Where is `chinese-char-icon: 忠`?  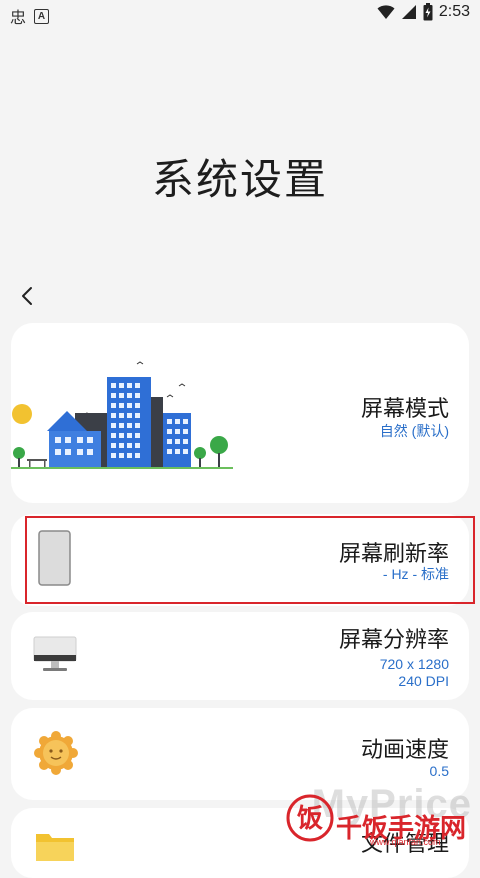
chinese-char-icon: 忠 is located at coordinates (18, 17).